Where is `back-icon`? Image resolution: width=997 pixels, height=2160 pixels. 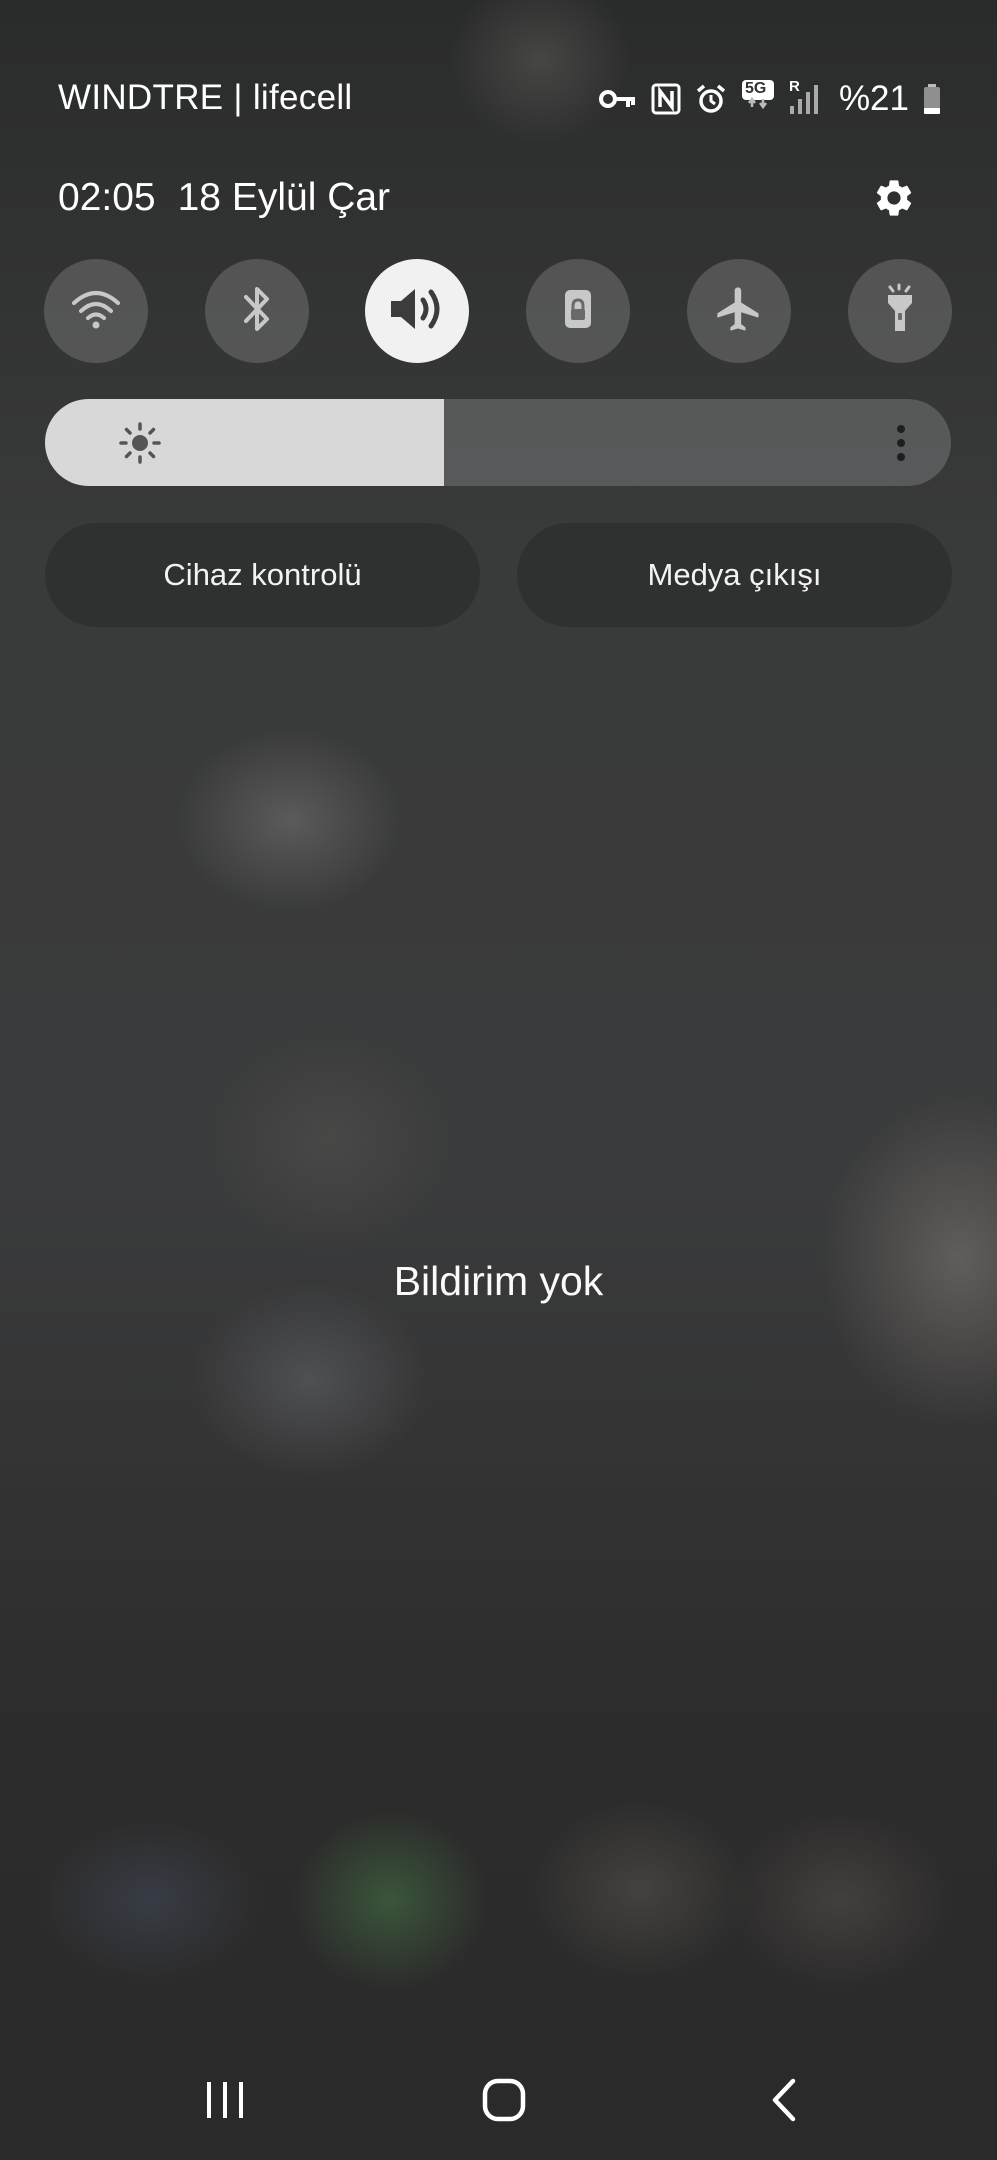 back-icon is located at coordinates (784, 2102).